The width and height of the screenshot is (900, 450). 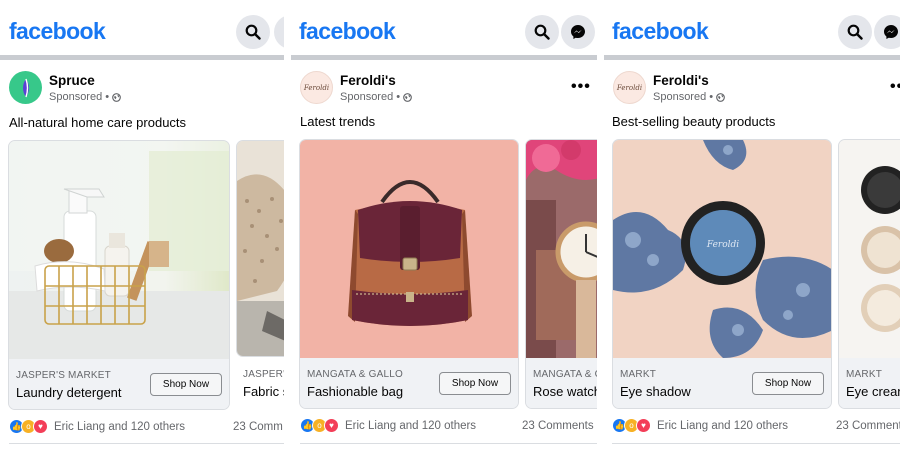 I want to click on product-name: Rose watch, so click(x=565, y=391).